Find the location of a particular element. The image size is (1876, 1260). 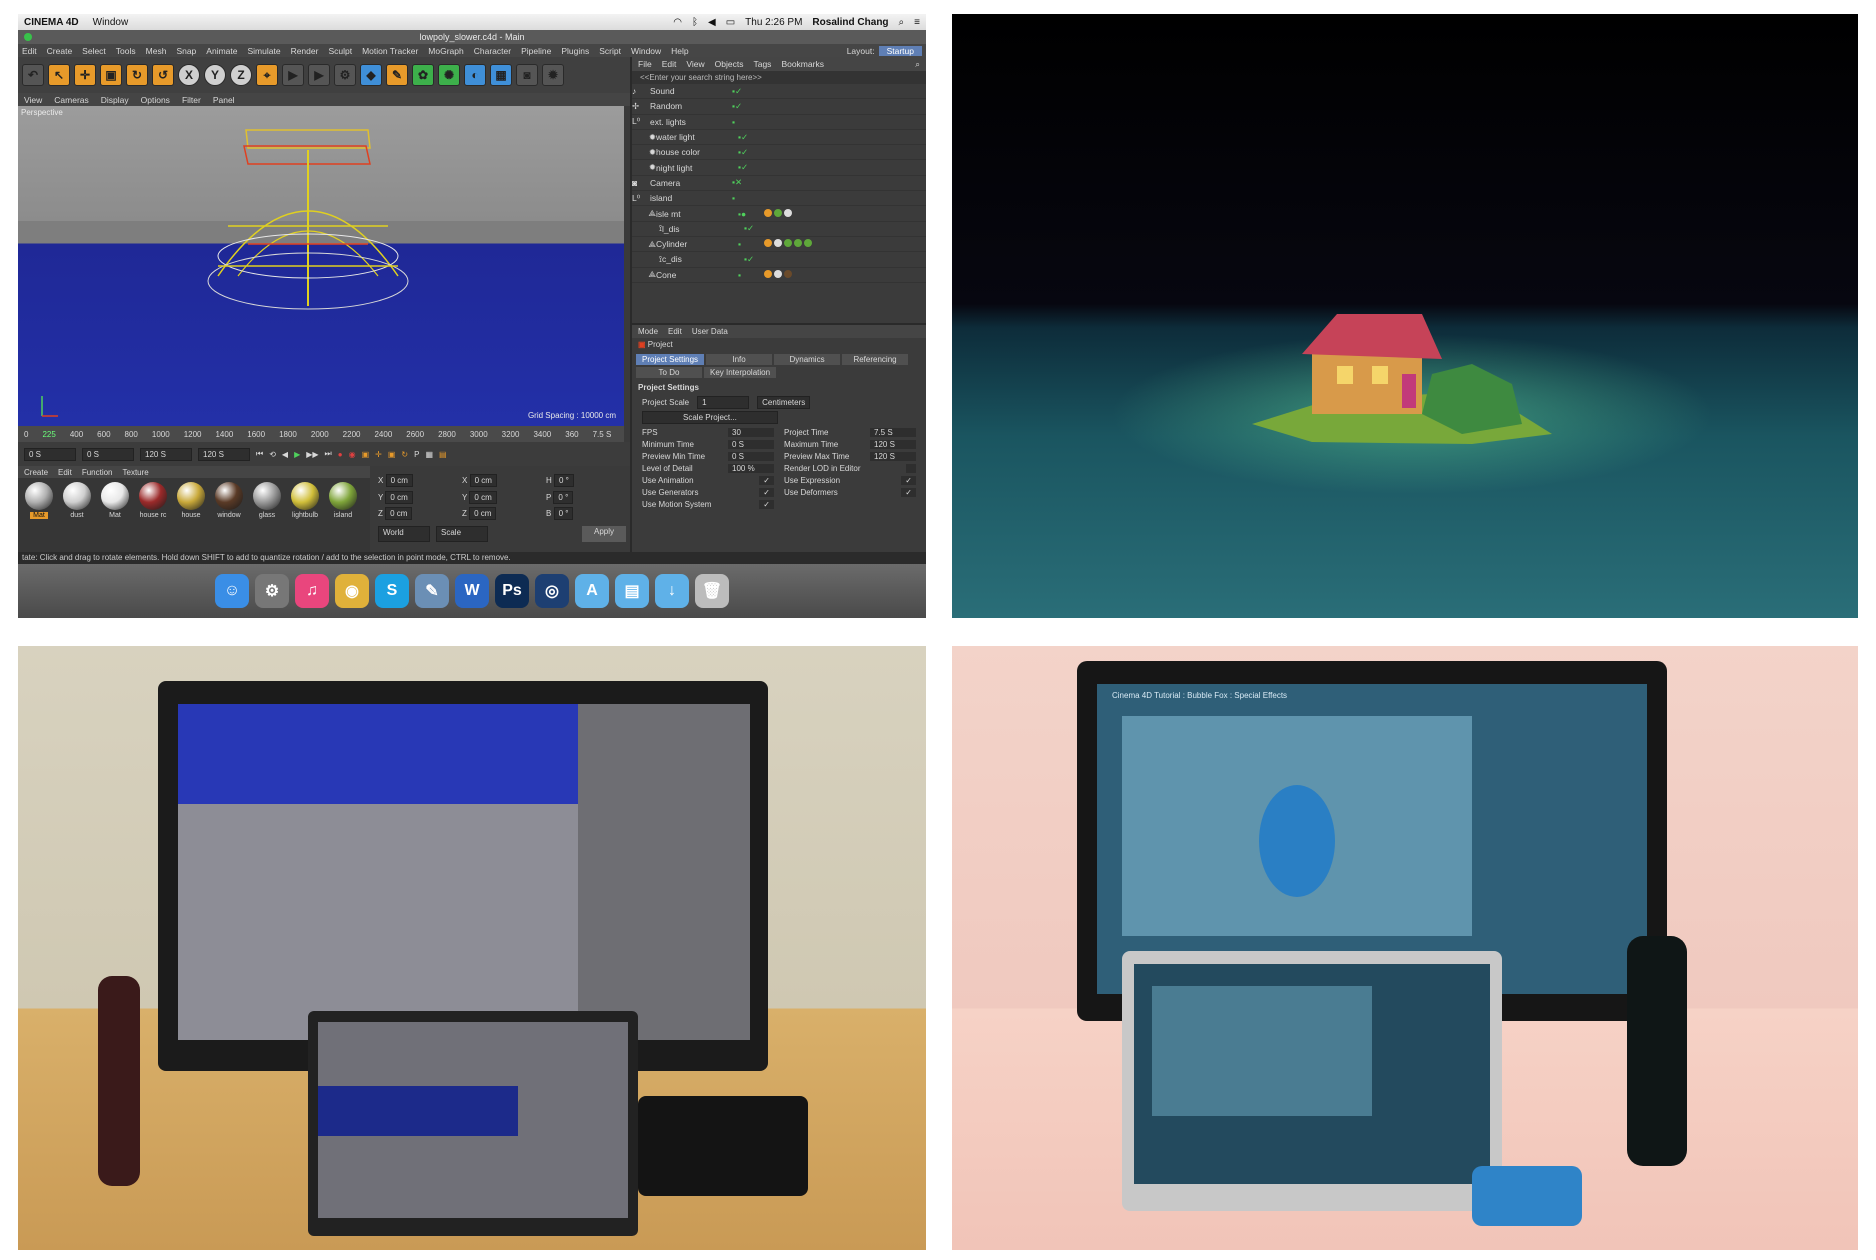

menu-simulate: Simulate is located at coordinates (263, 51).